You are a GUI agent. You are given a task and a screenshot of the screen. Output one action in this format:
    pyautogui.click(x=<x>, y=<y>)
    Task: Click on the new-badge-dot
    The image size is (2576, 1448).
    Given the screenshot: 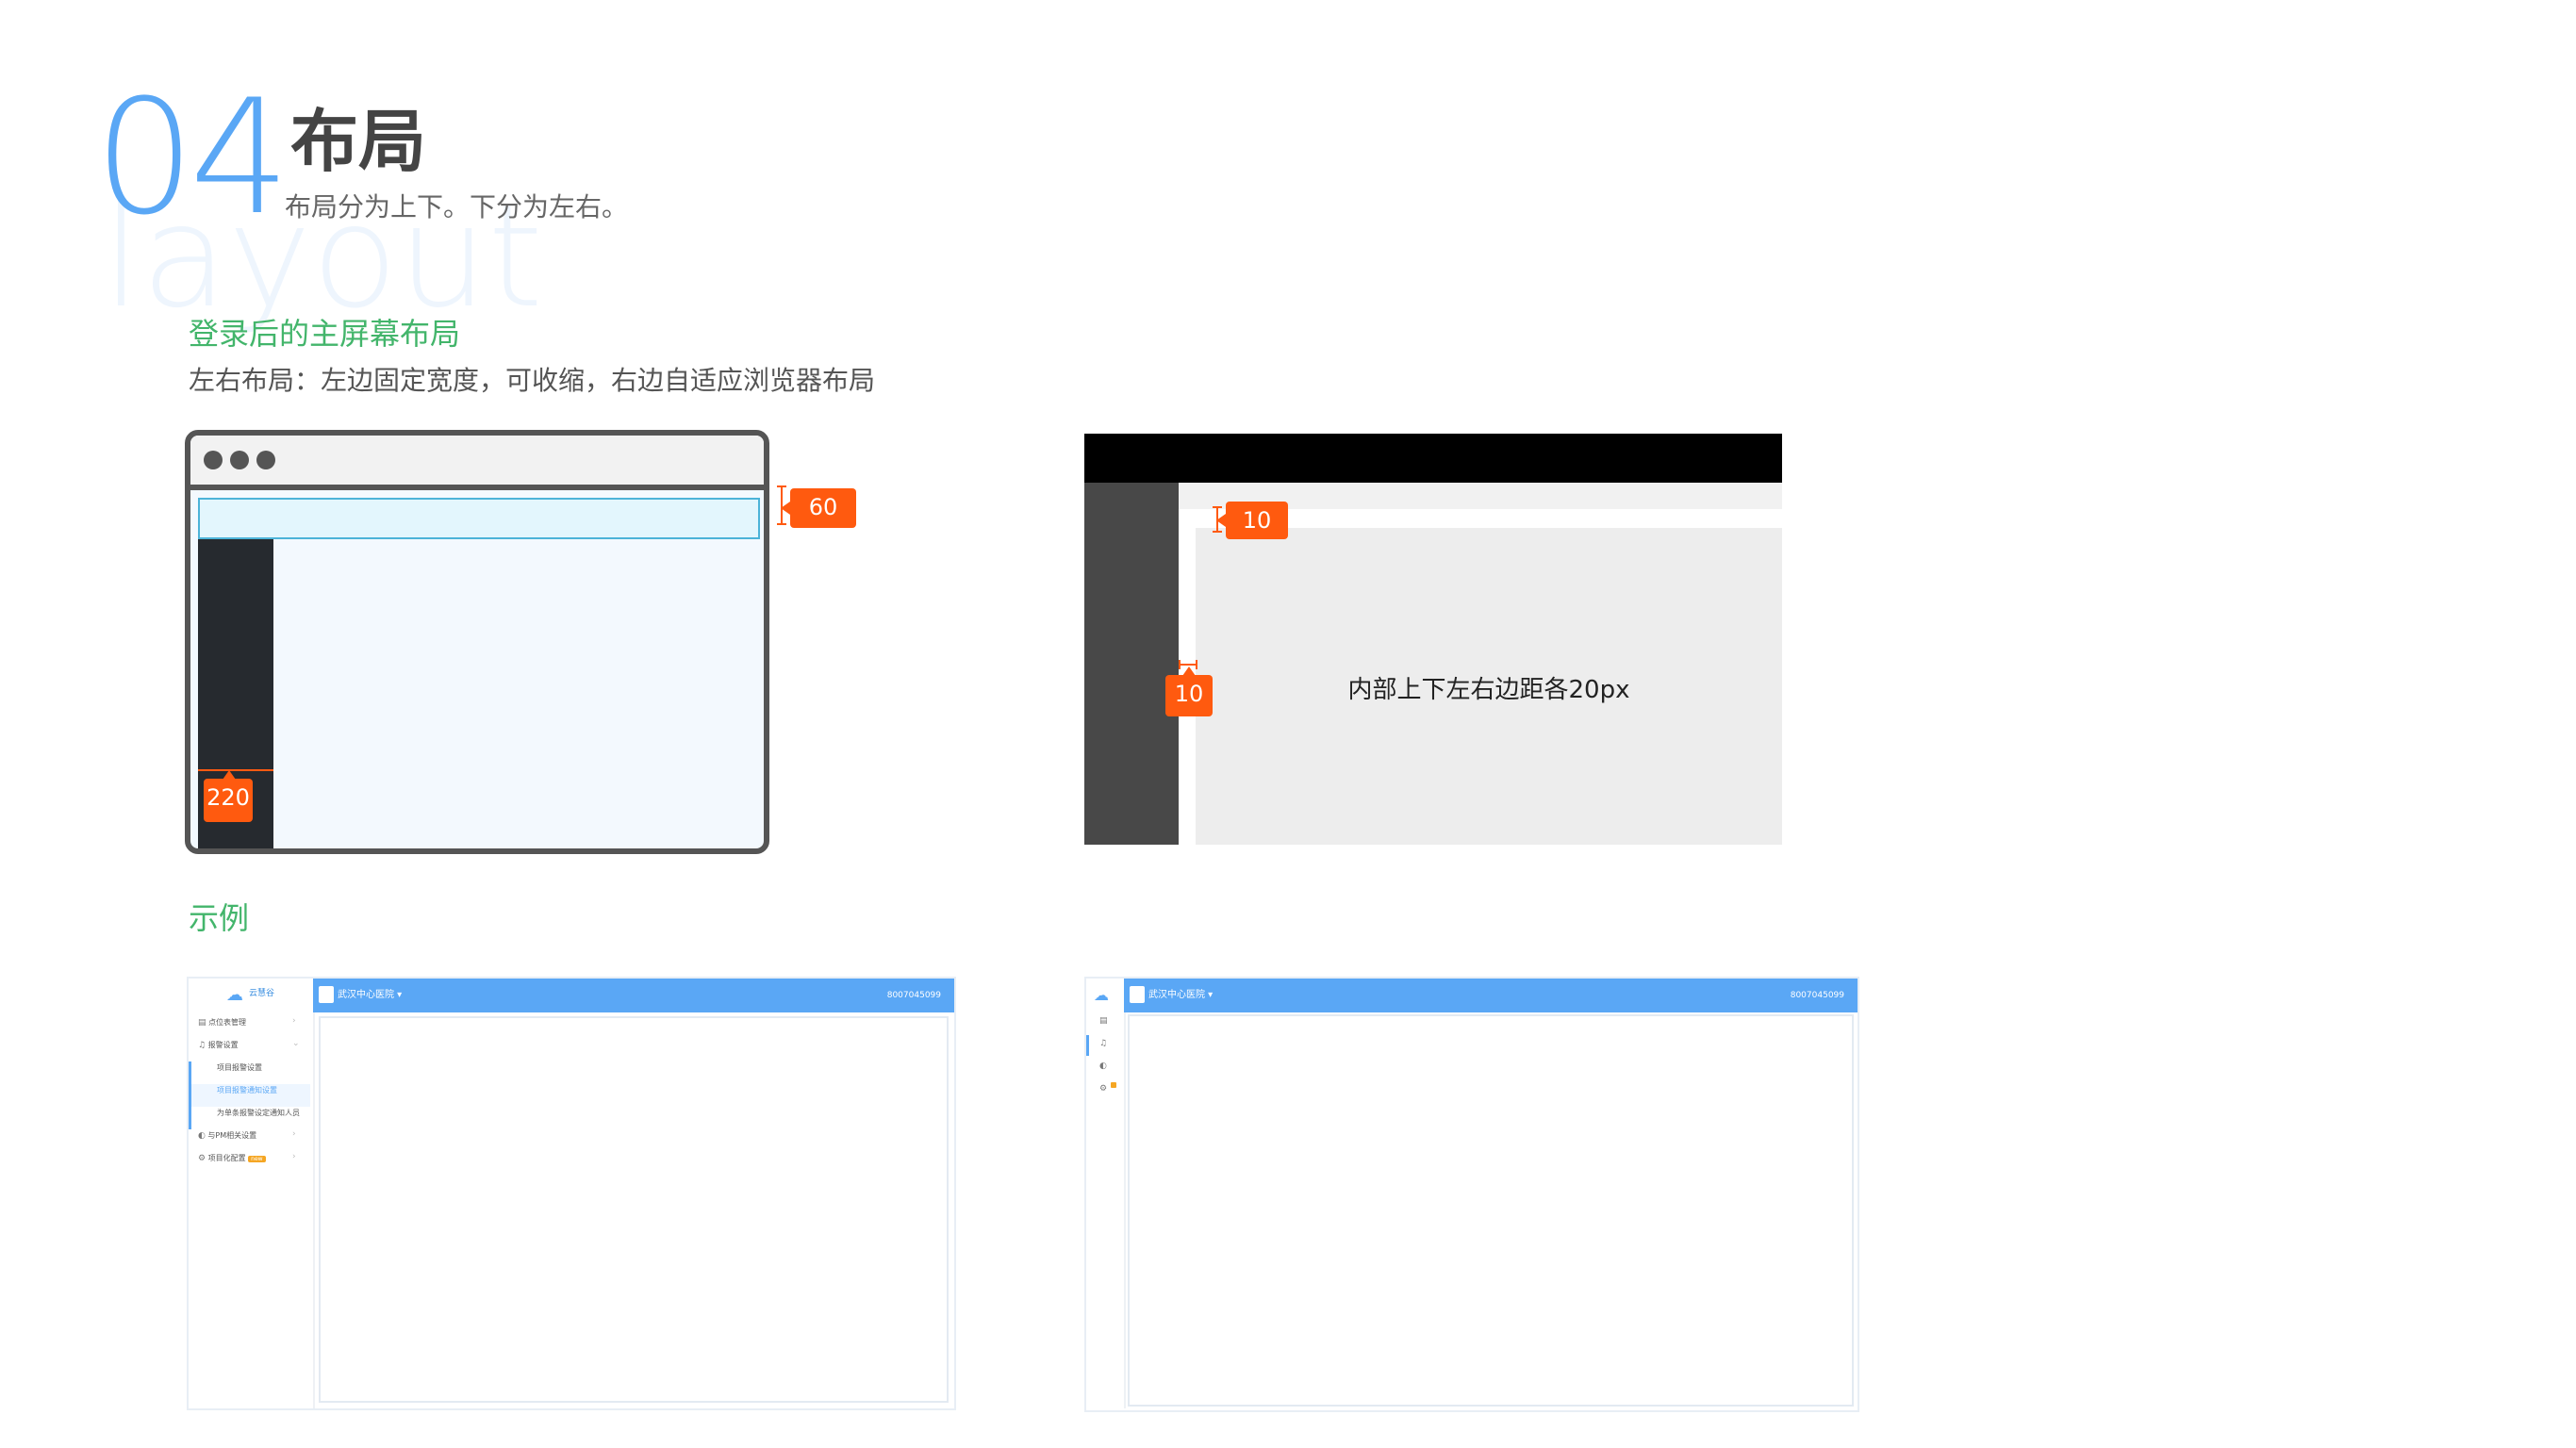 What is the action you would take?
    pyautogui.click(x=1113, y=1085)
    